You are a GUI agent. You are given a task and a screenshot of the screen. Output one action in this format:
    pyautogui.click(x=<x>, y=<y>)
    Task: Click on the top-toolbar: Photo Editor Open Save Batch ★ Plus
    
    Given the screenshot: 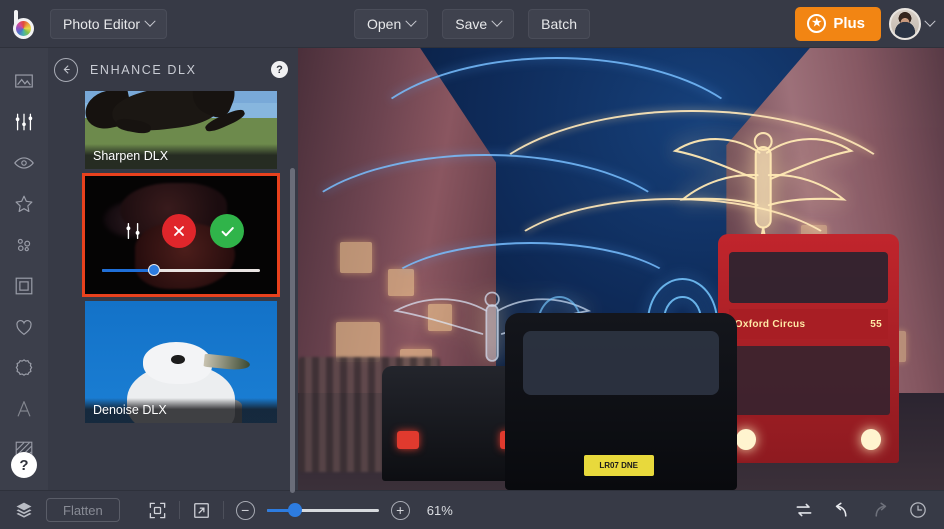 What is the action you would take?
    pyautogui.click(x=472, y=24)
    